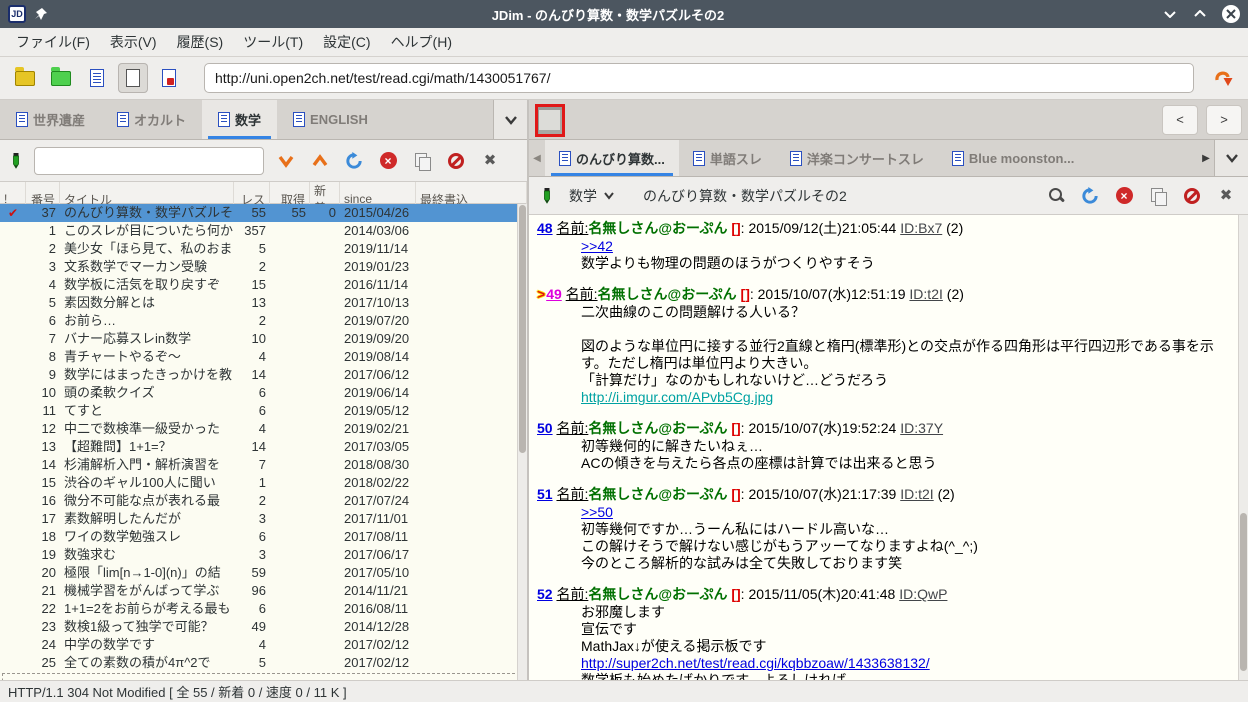  I want to click on board-tab: 数学, so click(240, 119).